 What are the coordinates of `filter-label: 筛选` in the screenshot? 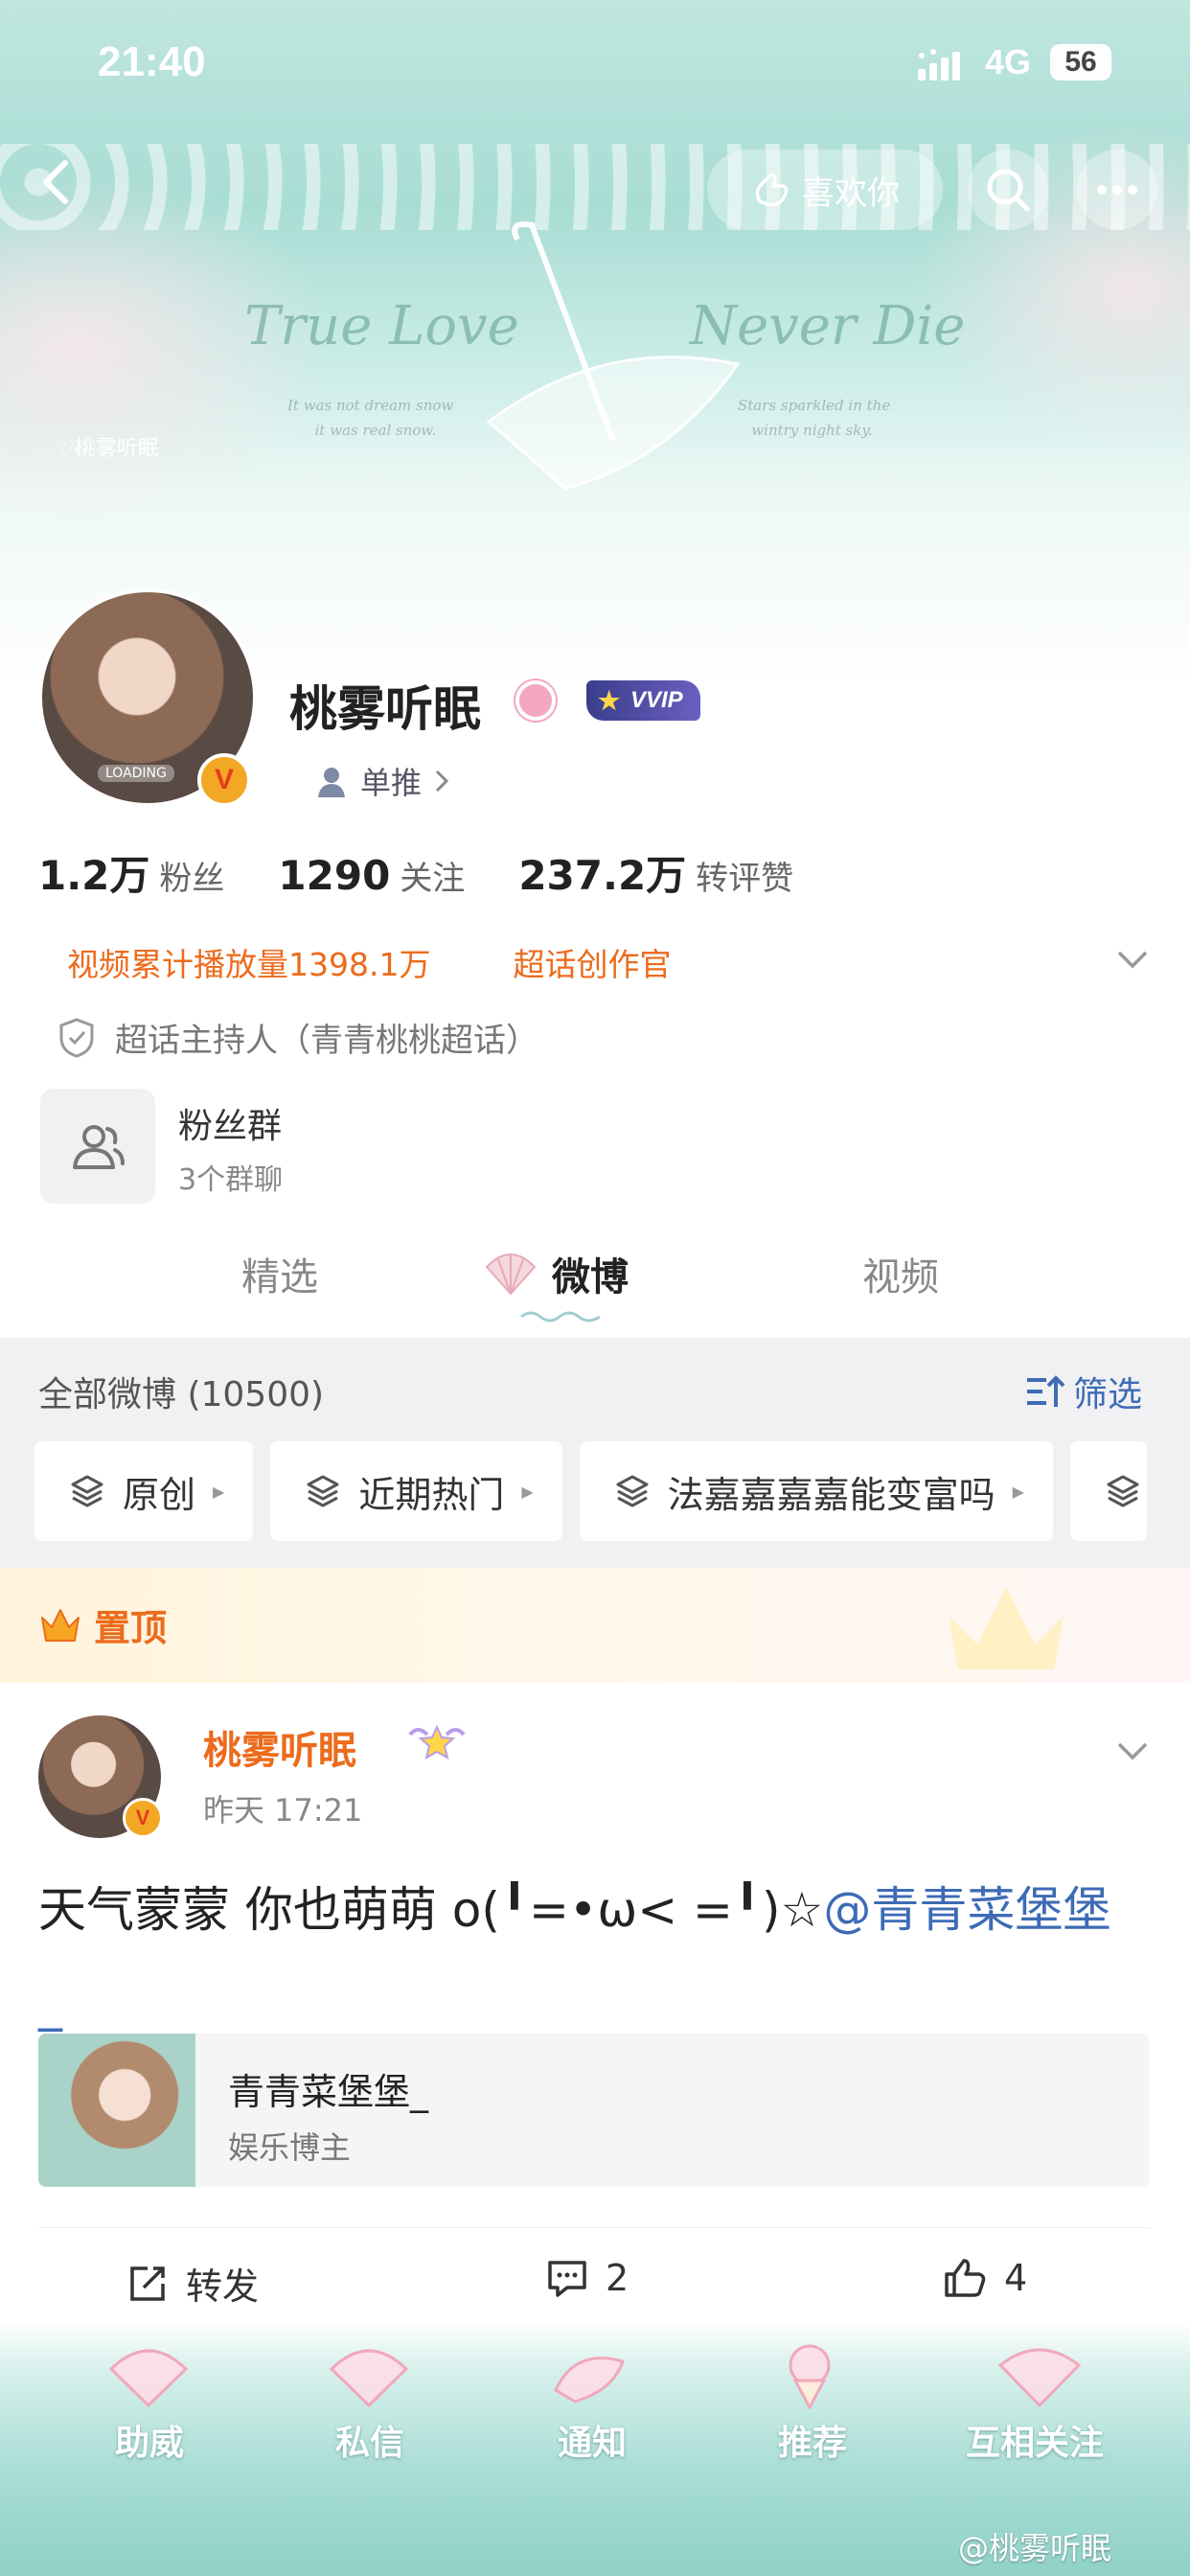 It's located at (1108, 1394).